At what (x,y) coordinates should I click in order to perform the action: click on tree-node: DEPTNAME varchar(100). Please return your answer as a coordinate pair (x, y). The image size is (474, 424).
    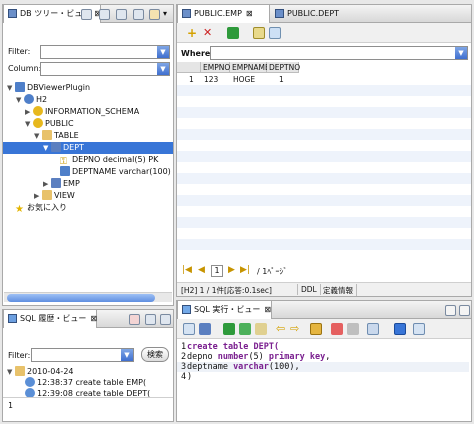
    Looking at the image, I should click on (111, 172).